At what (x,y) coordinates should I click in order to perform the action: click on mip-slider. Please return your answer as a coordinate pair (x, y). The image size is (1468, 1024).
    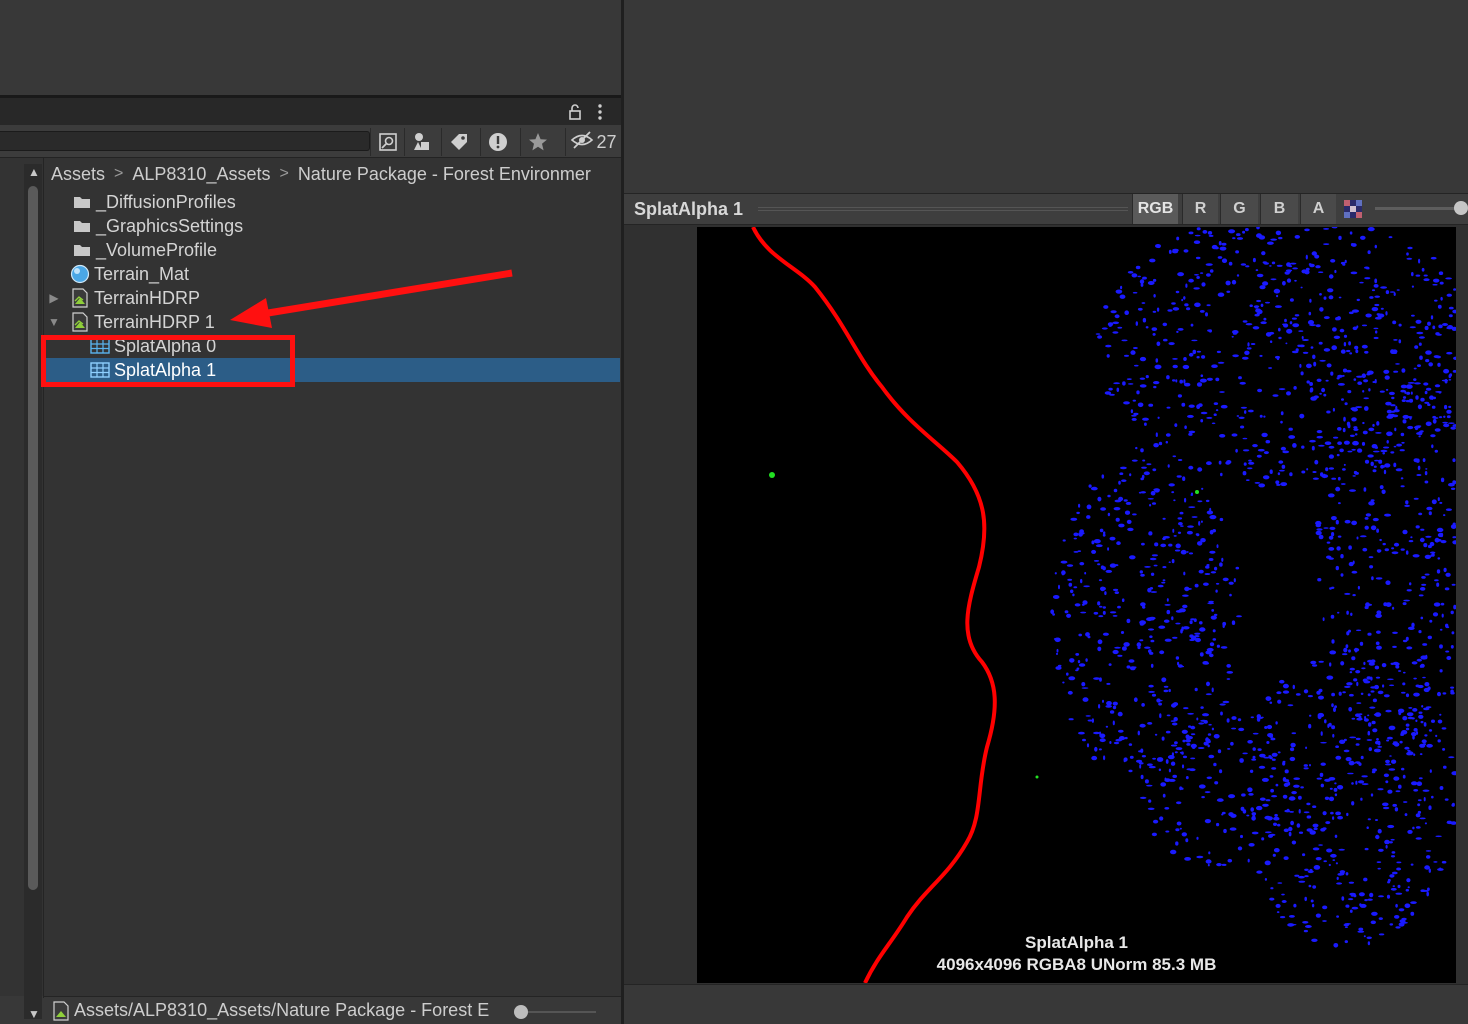
    Looking at the image, I should click on (1418, 208).